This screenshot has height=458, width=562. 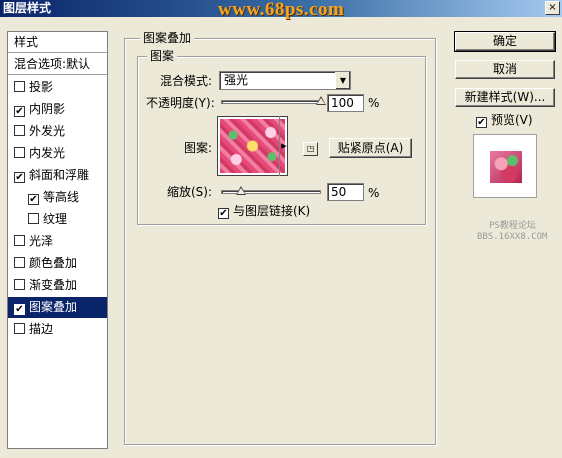 What do you see at coordinates (345, 192) in the screenshot?
I see `scale-input: 50` at bounding box center [345, 192].